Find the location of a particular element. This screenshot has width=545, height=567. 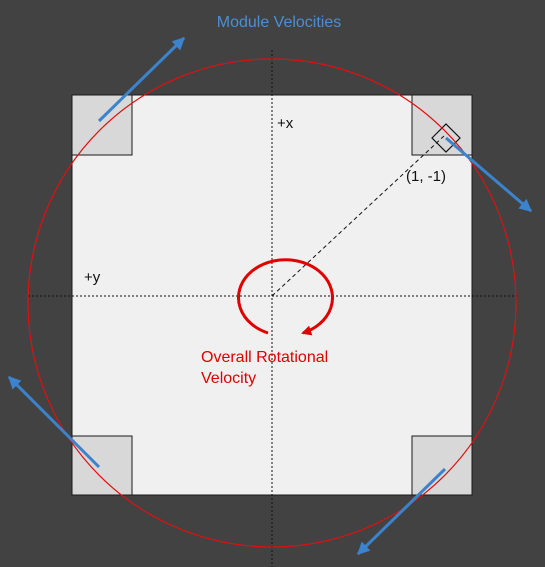

rotation-label-line2: Velocity is located at coordinates (228, 378).